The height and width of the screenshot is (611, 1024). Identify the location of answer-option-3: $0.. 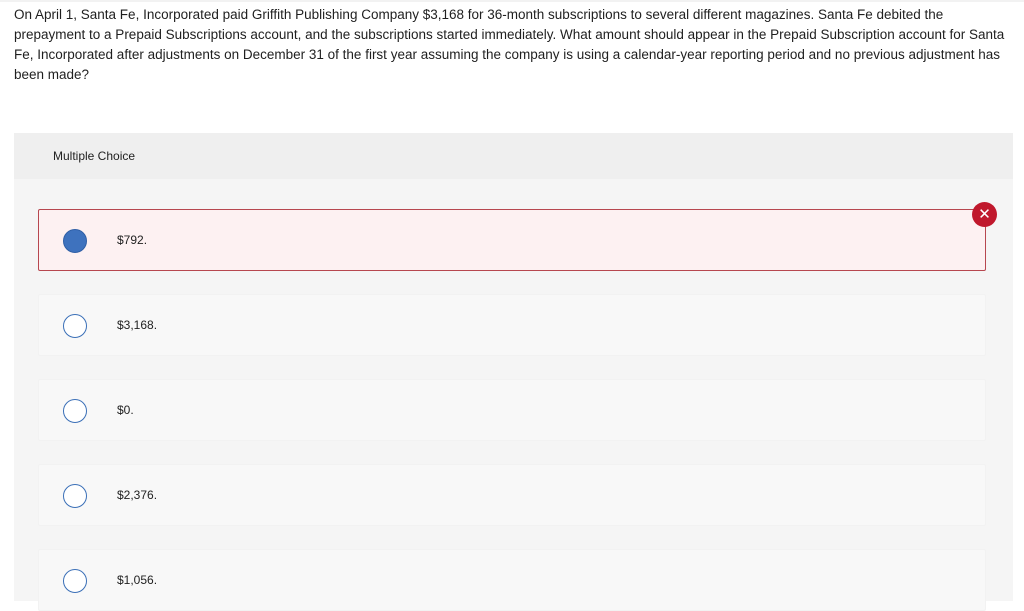
(512, 410).